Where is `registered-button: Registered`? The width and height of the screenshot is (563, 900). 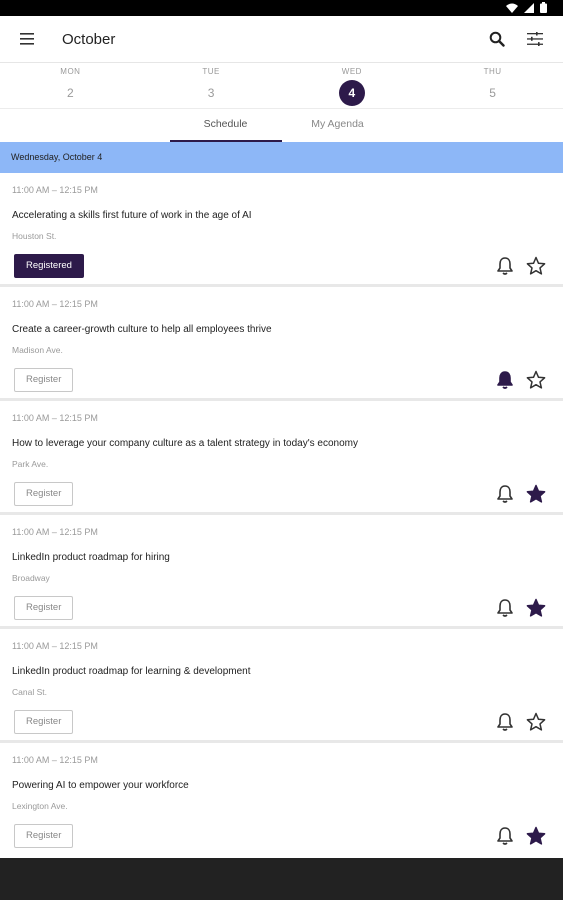 registered-button: Registered is located at coordinates (49, 266).